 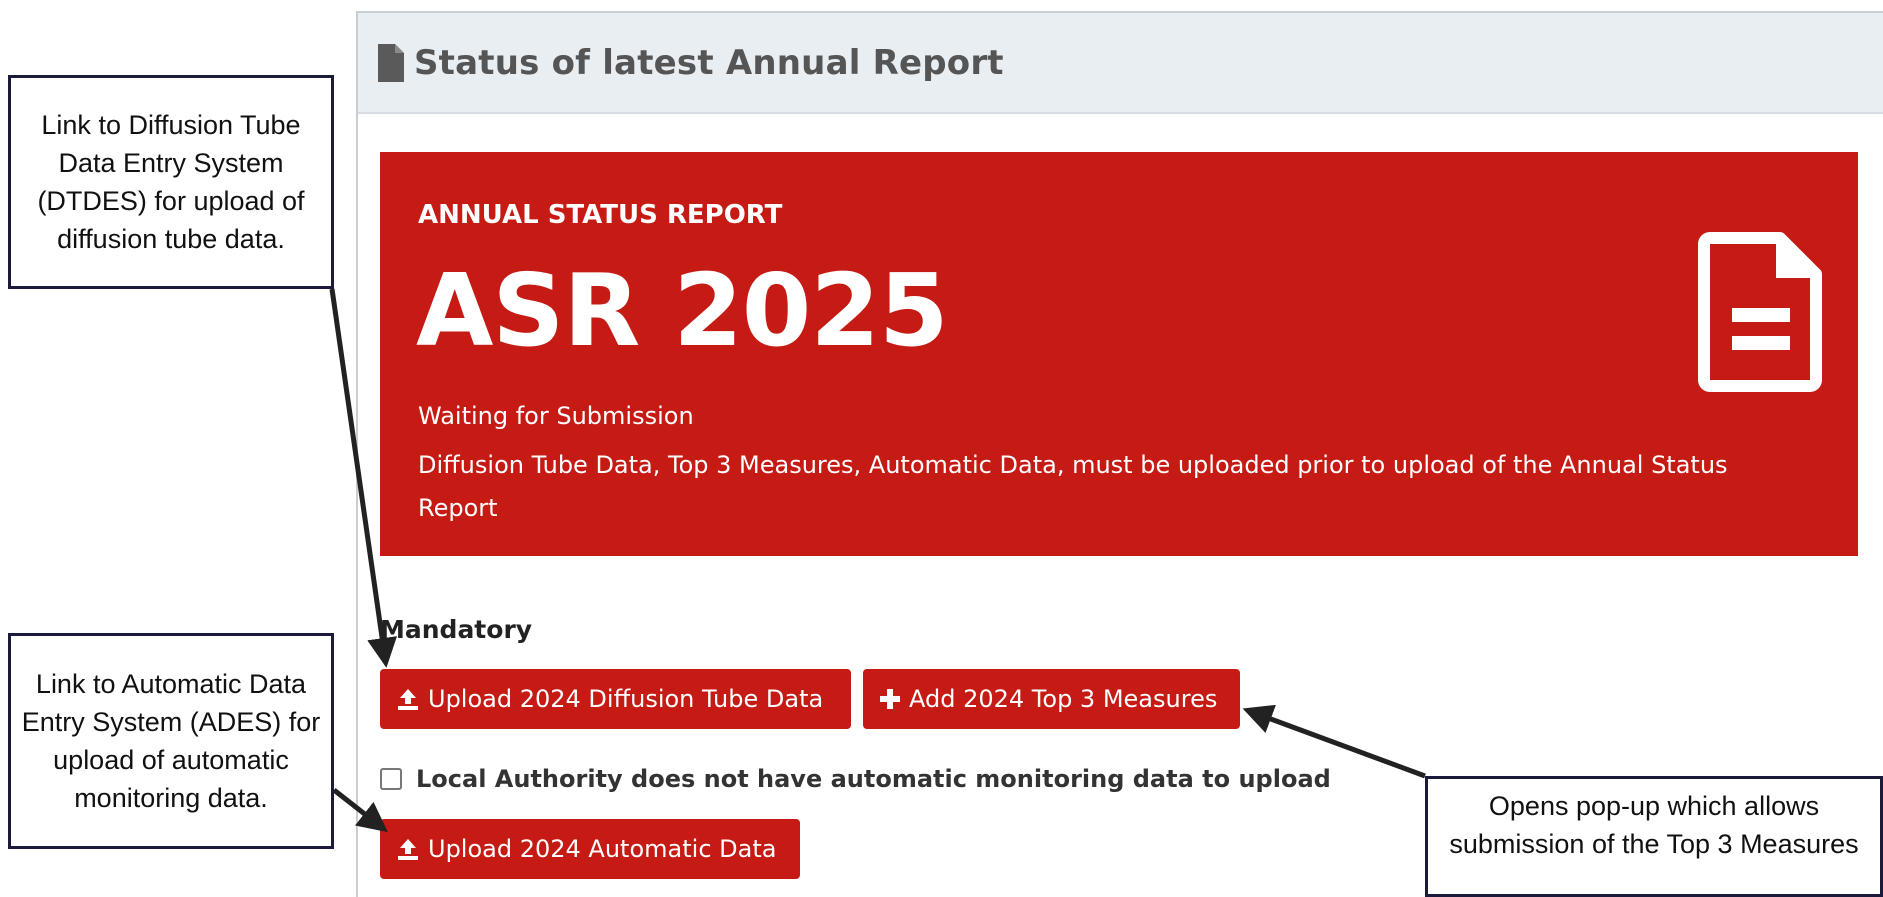 I want to click on upload-automatic-data-label: Upload 2024 Automatic Data, so click(x=602, y=849).